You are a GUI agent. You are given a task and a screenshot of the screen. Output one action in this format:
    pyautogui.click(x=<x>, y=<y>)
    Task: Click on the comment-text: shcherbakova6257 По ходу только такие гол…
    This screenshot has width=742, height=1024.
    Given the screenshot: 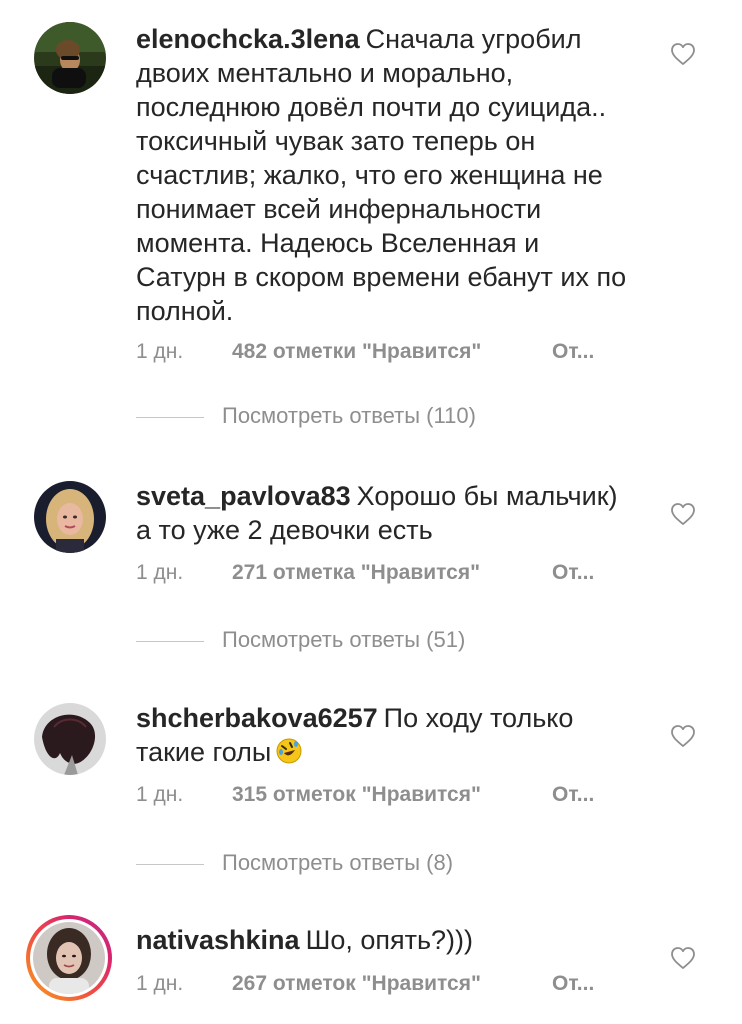 What is the action you would take?
    pyautogui.click(x=386, y=735)
    